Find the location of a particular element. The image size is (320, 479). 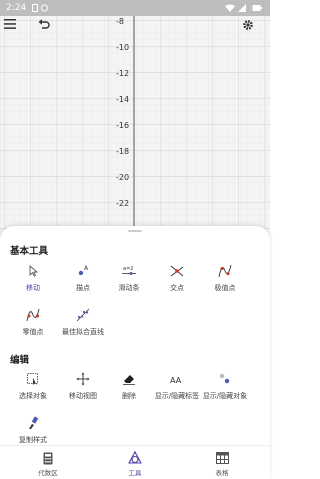

svg-text: A is located at coordinates (86, 268).